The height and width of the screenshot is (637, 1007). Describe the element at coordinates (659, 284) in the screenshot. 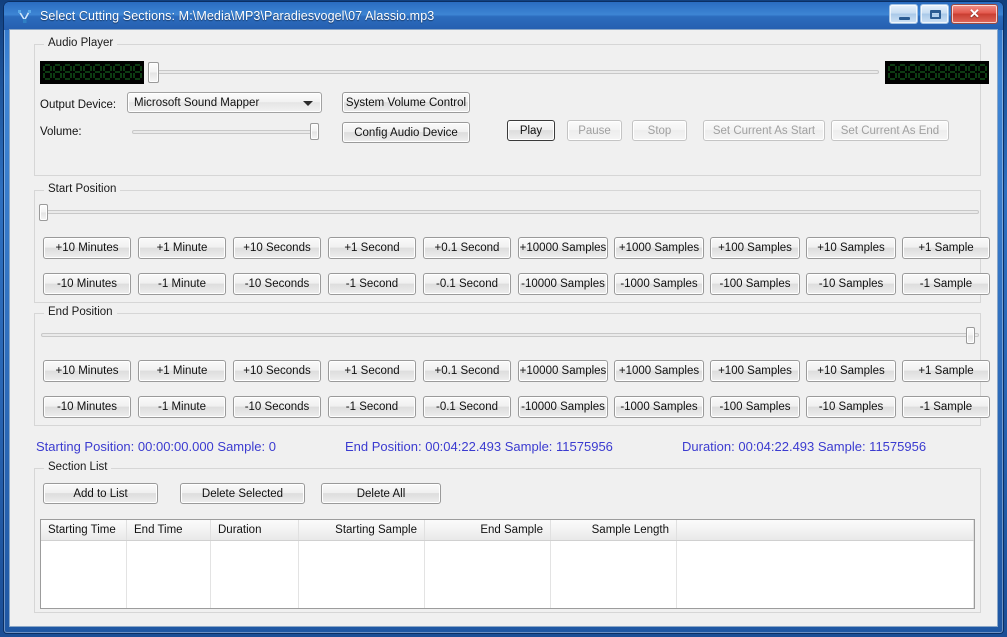

I see `start-step-1000-samples: -1000 Samples` at that location.